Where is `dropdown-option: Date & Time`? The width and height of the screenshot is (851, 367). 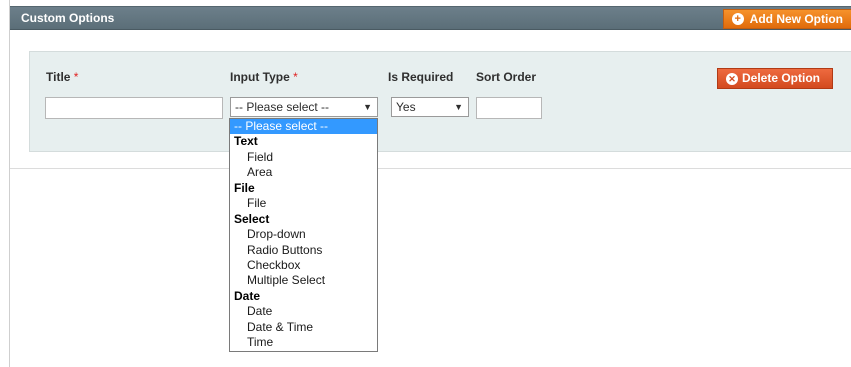
dropdown-option: Date & Time is located at coordinates (303, 327).